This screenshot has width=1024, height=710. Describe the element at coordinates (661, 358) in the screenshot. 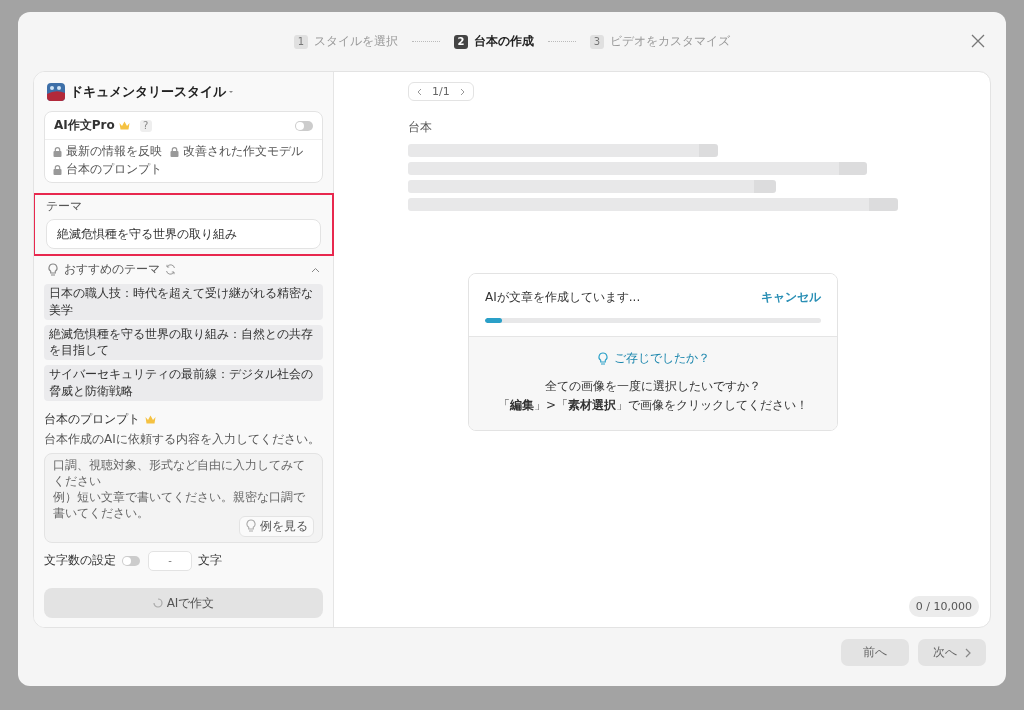

I see `tip-title: ご存じでしたか？` at that location.